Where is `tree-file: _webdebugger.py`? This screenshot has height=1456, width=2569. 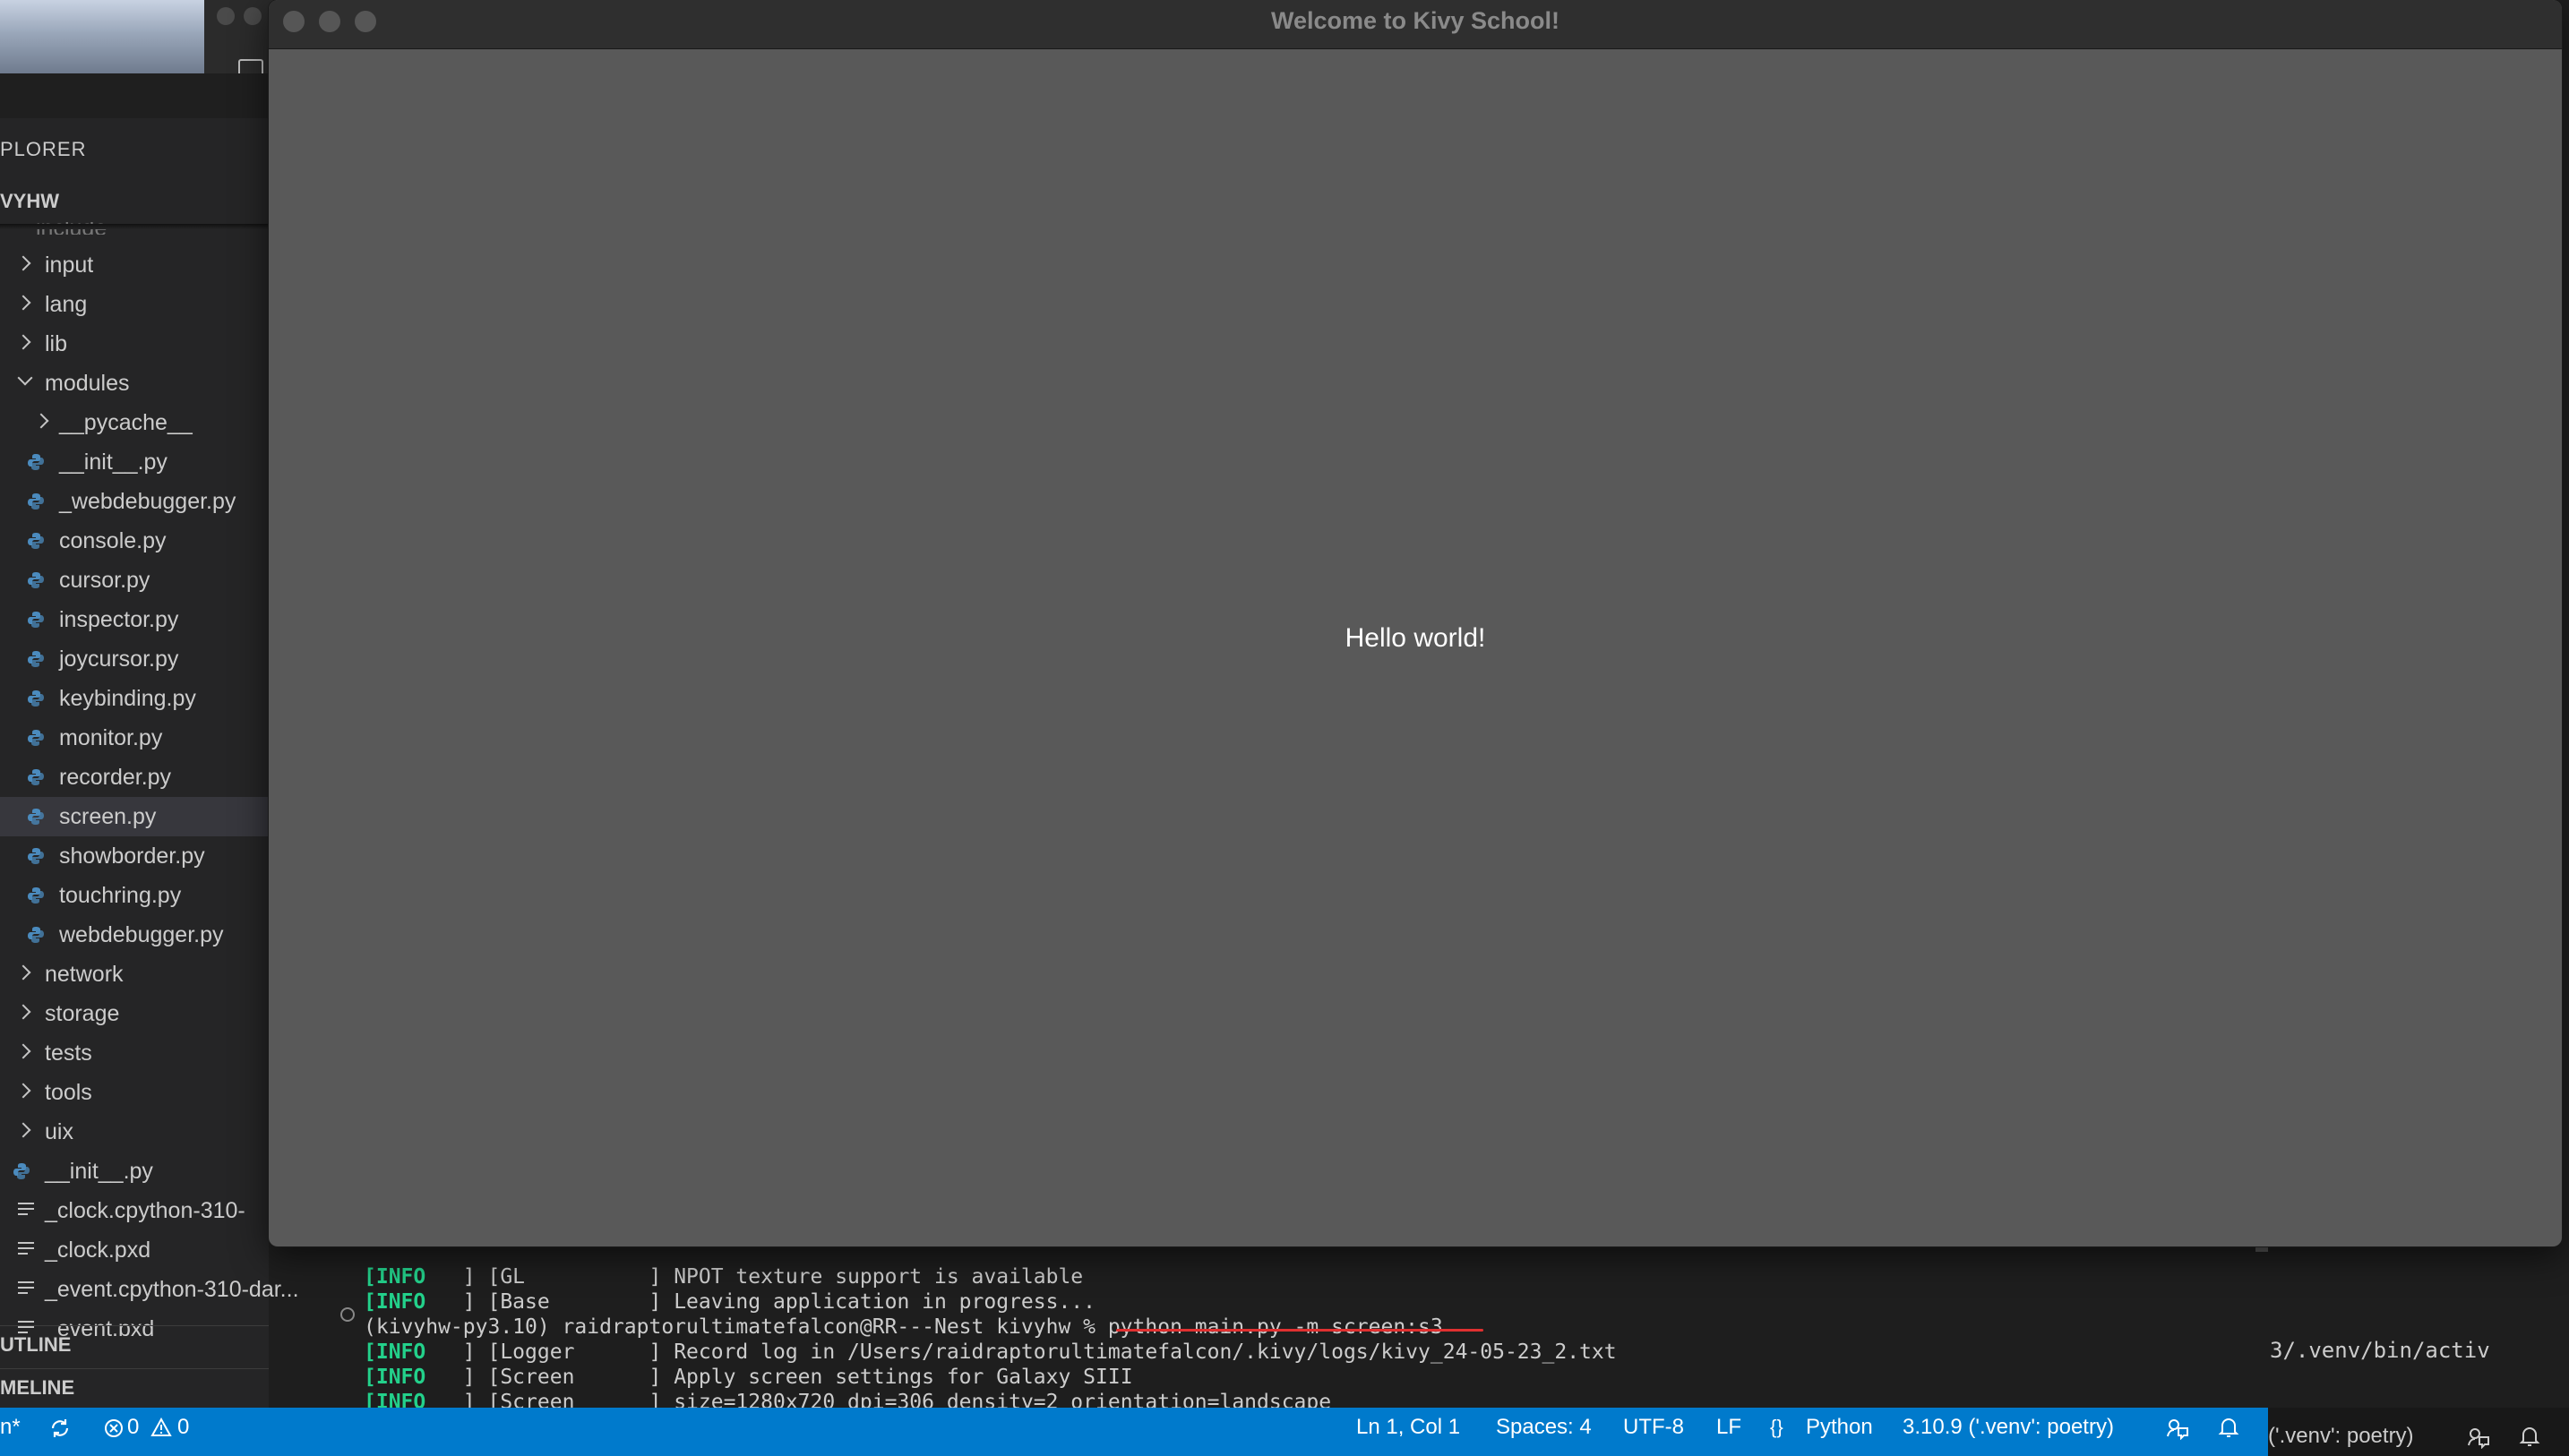 tree-file: _webdebugger.py is located at coordinates (134, 501).